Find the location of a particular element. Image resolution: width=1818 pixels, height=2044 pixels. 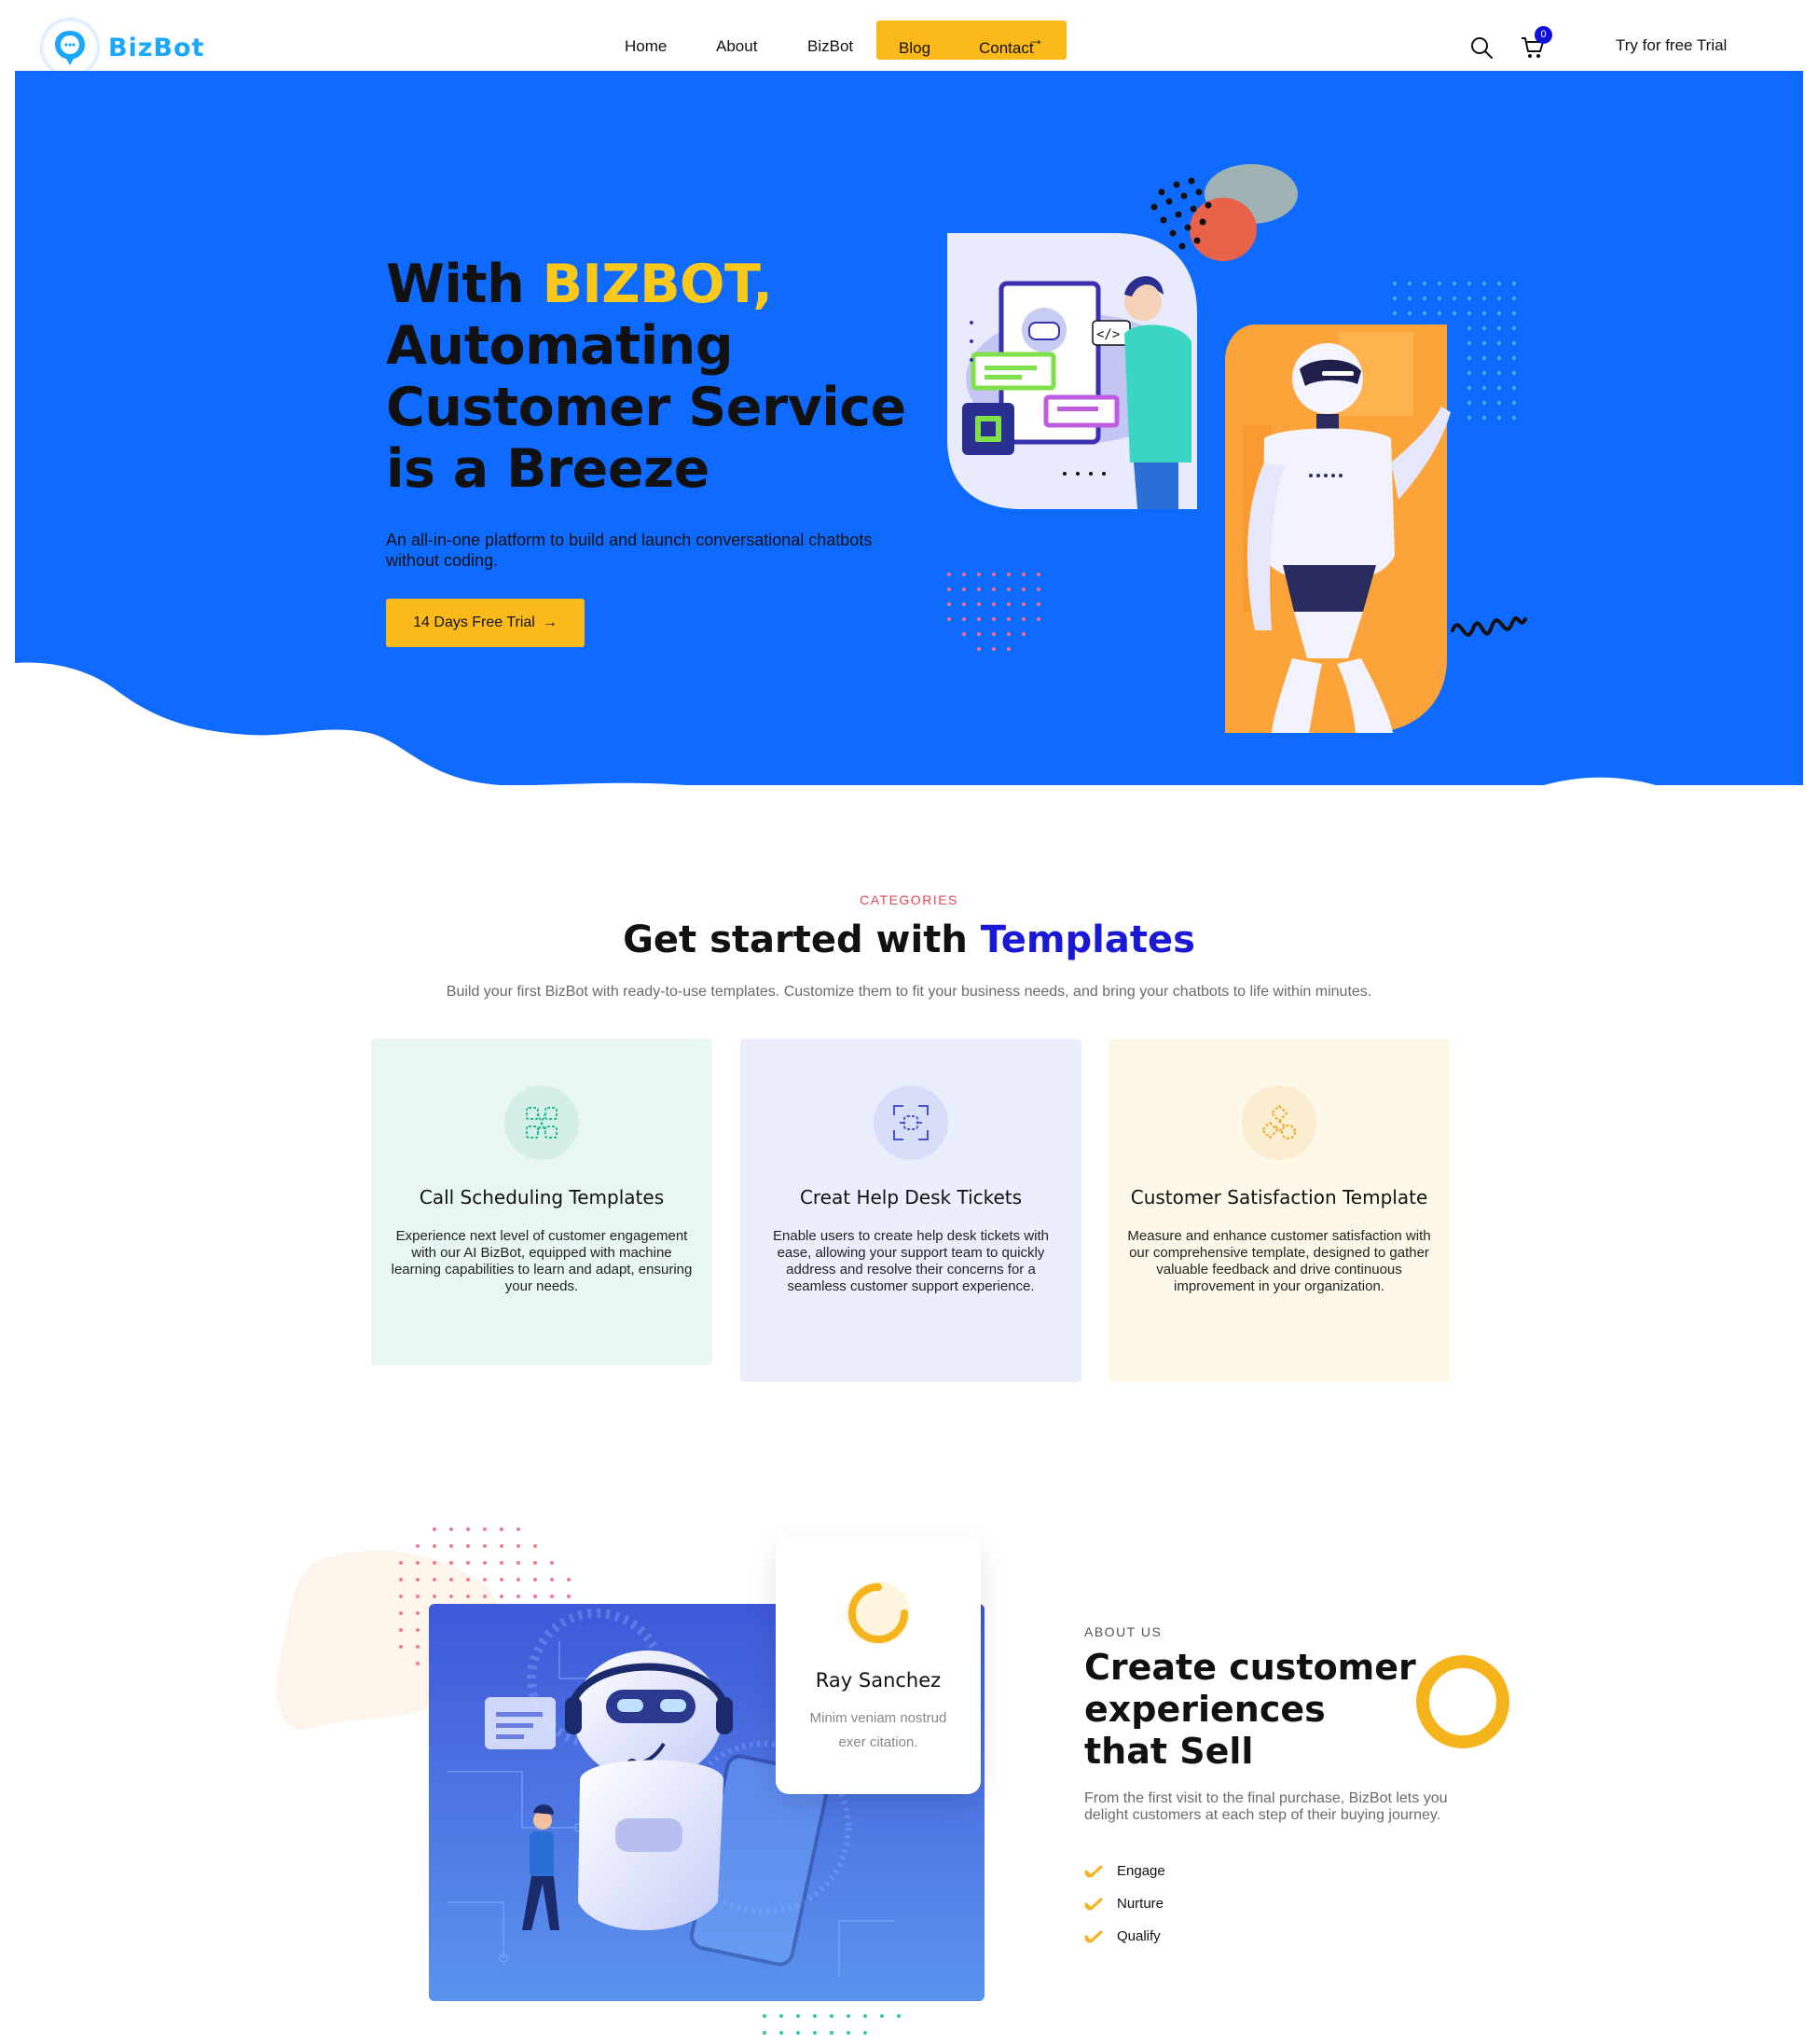

categories-title: Get started with Templates is located at coordinates (909, 939).